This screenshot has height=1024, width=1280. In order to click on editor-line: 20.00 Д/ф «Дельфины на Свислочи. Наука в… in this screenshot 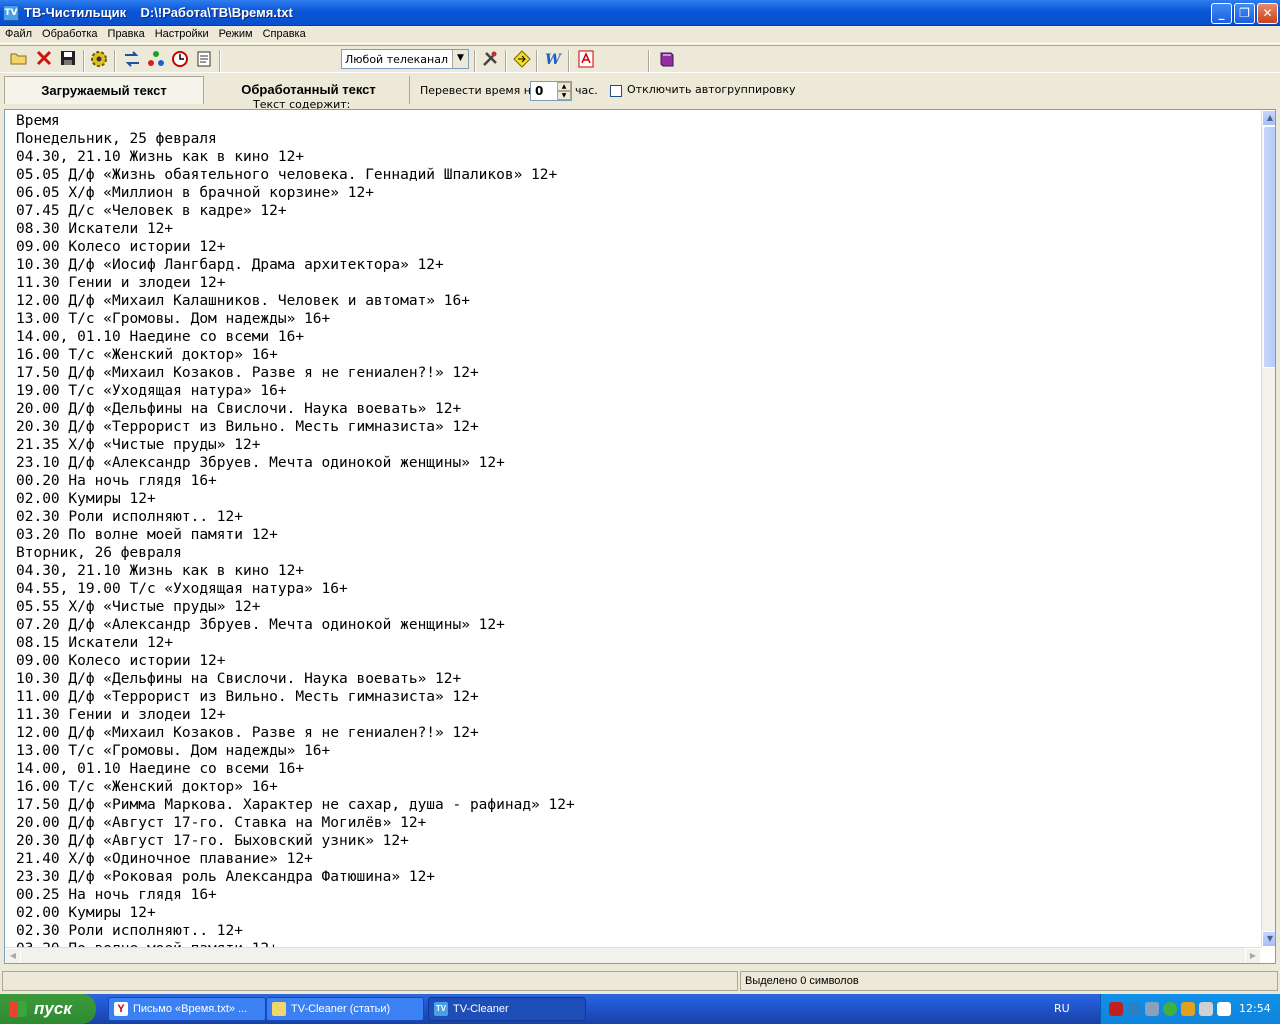, I will do `click(636, 409)`.